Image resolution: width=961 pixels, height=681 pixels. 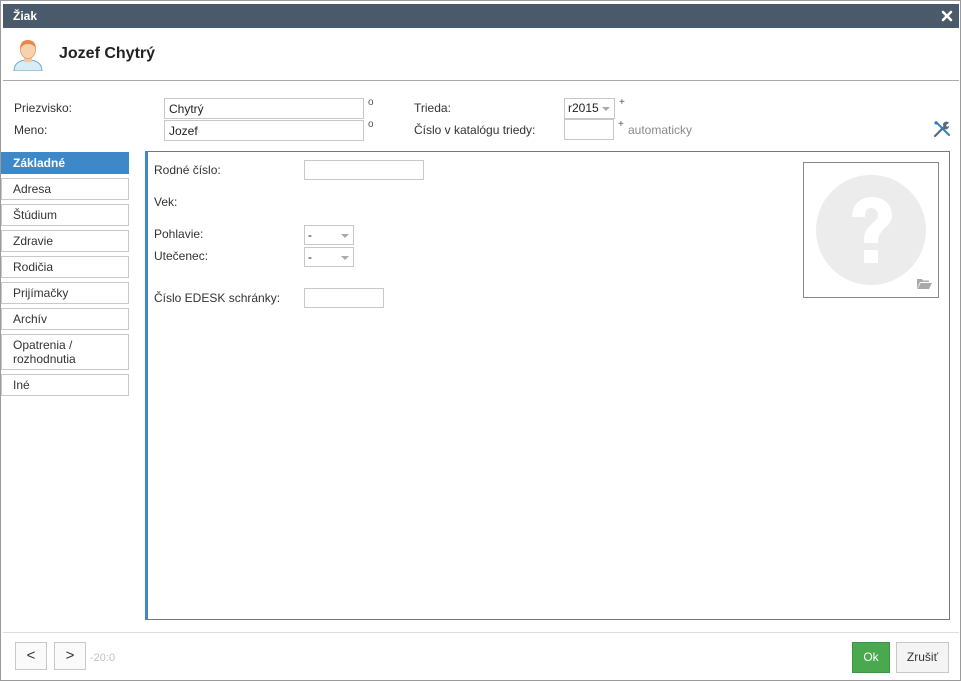 I want to click on dialog-footer, so click(x=481, y=656).